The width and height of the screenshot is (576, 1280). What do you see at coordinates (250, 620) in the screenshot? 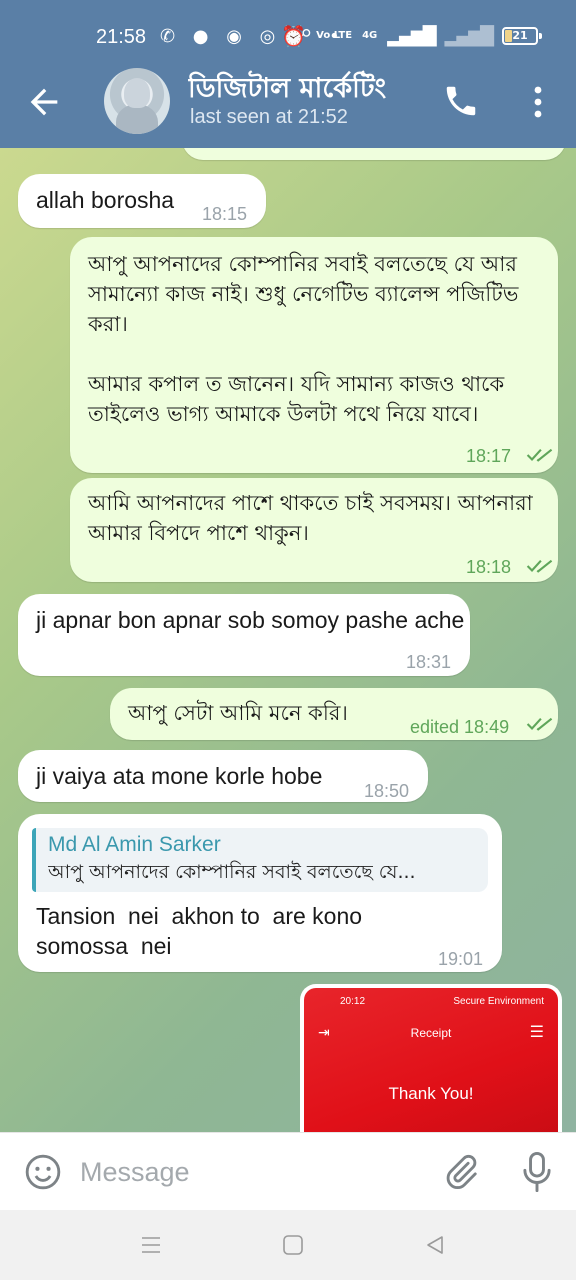
I see `message-text: ji apnar bon apnar sob somoy pashe ache` at bounding box center [250, 620].